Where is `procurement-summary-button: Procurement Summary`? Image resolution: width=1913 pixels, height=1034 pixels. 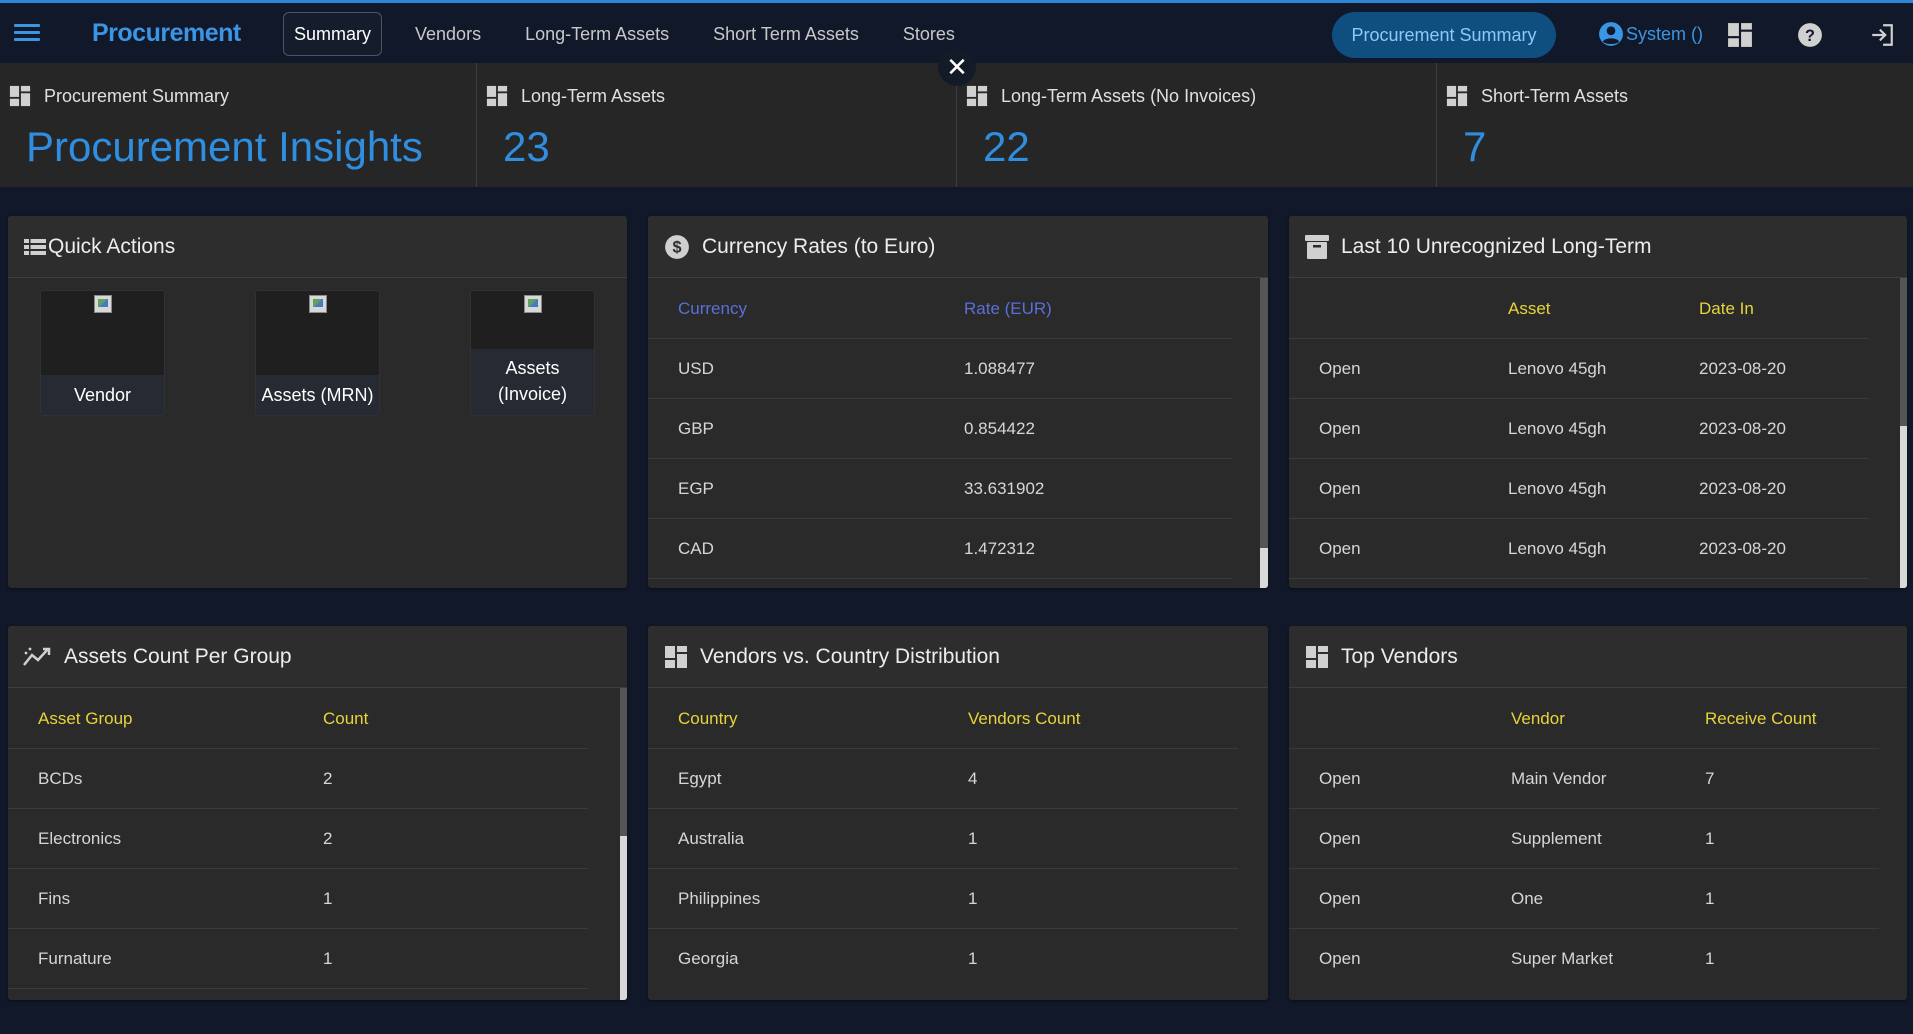
procurement-summary-button: Procurement Summary is located at coordinates (1444, 35).